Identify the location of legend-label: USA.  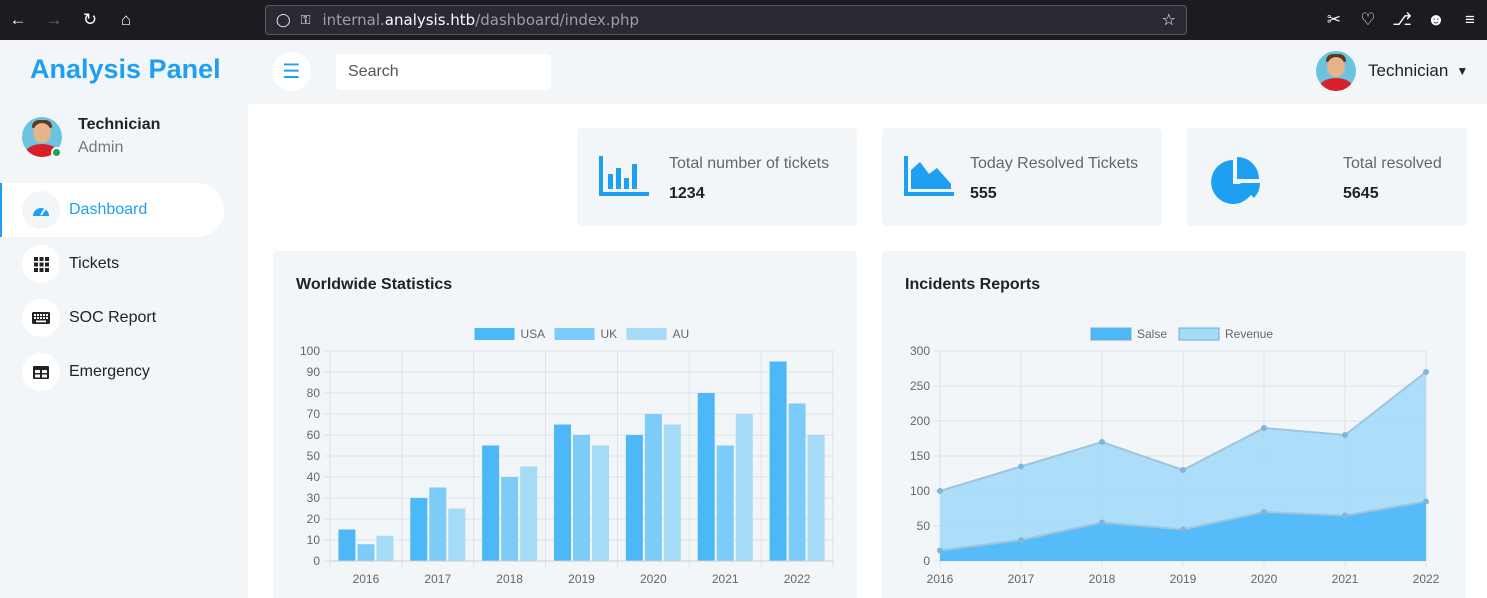
(533, 334).